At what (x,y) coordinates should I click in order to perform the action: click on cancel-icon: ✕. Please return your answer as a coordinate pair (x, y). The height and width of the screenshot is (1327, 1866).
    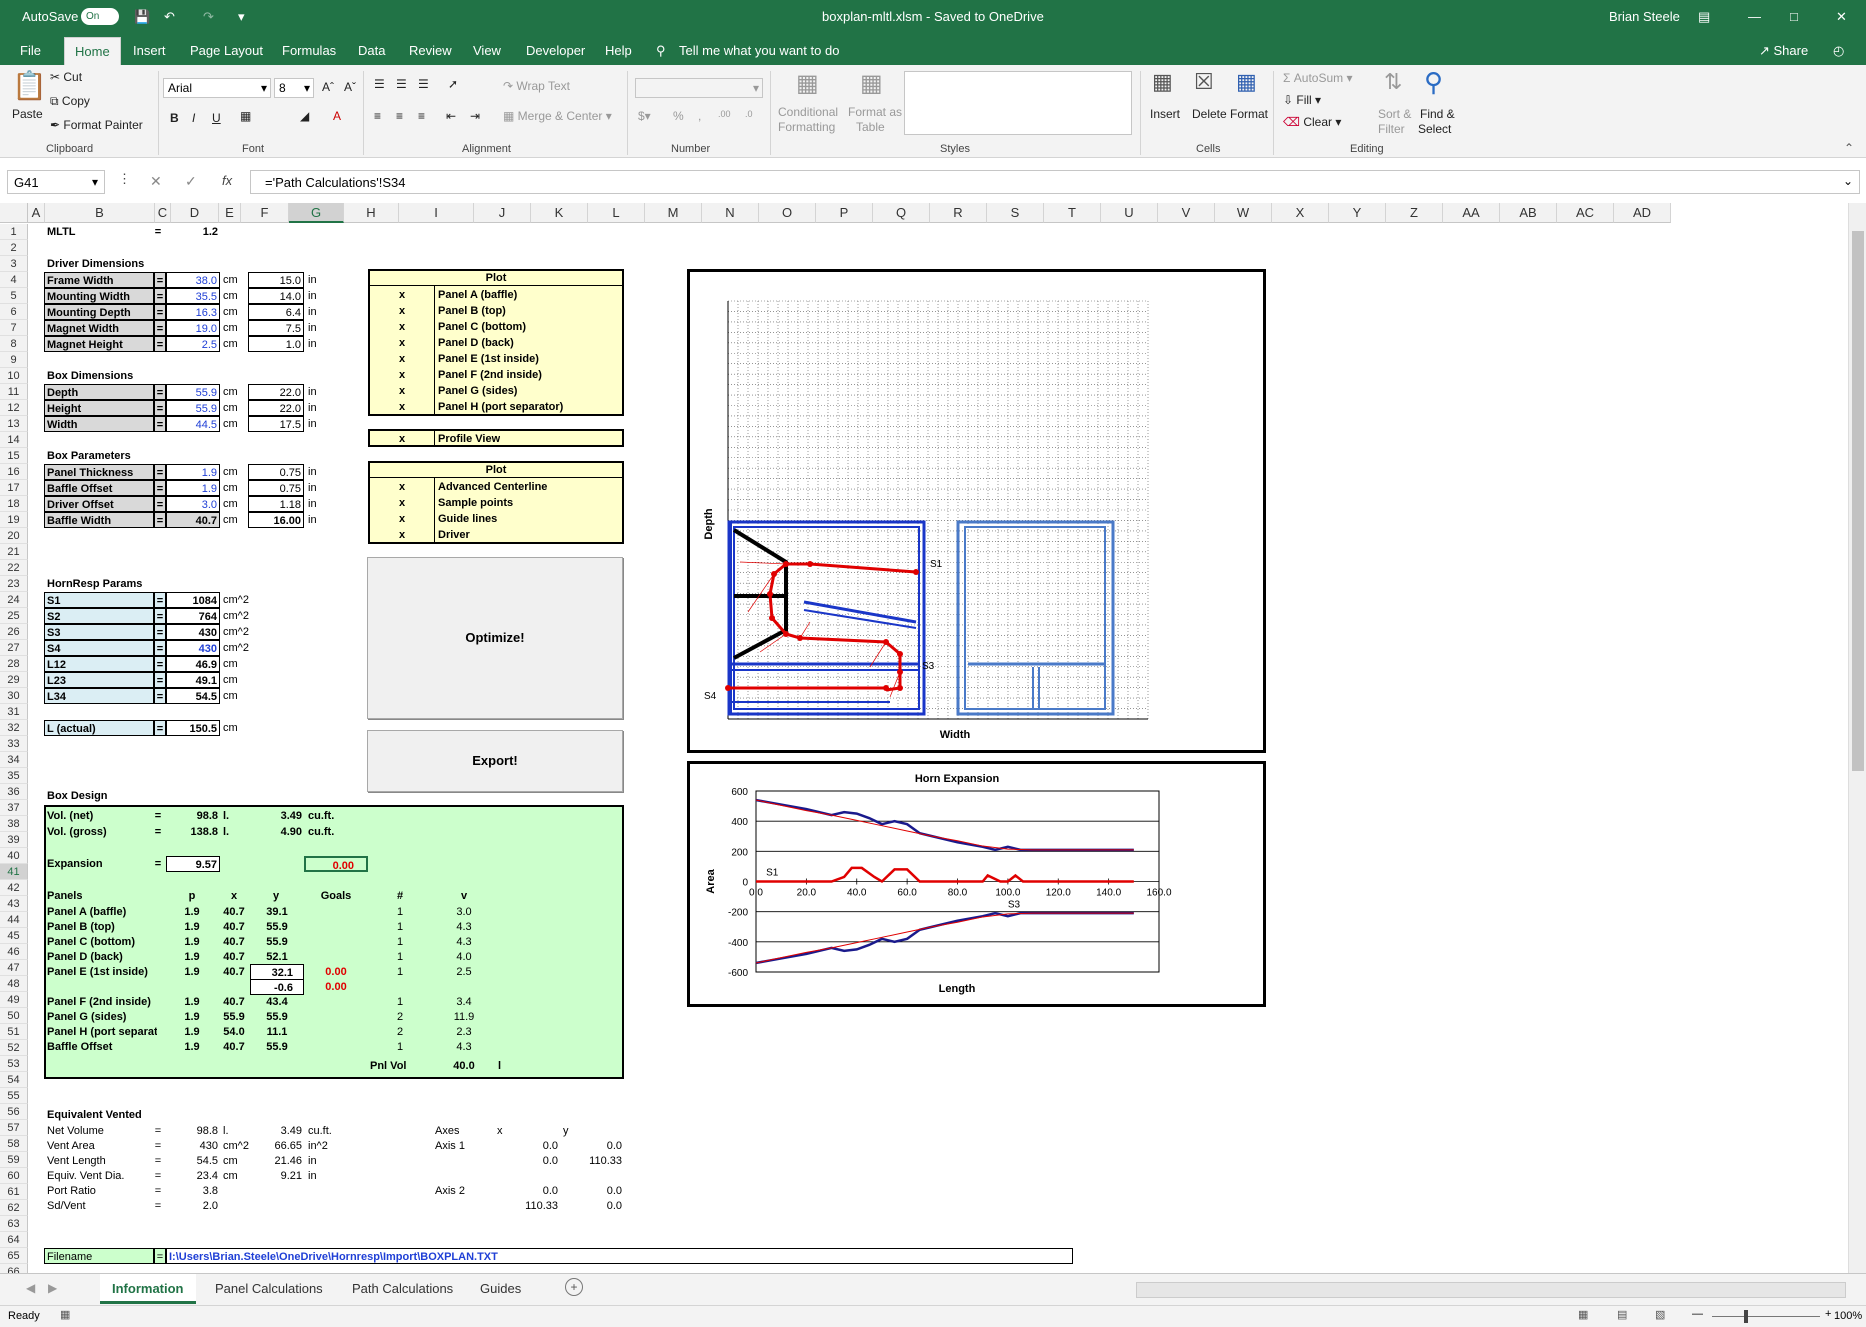
    Looking at the image, I should click on (156, 181).